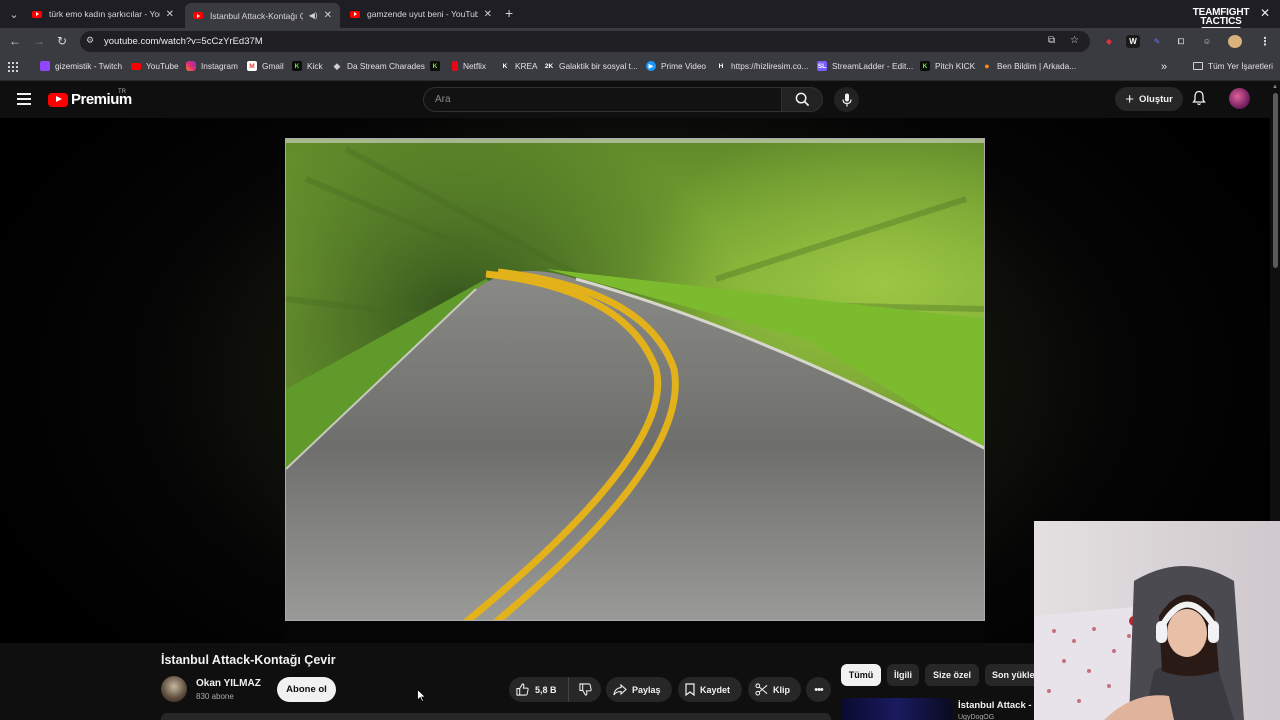  I want to click on thumbs-down-icon, so click(585, 689).